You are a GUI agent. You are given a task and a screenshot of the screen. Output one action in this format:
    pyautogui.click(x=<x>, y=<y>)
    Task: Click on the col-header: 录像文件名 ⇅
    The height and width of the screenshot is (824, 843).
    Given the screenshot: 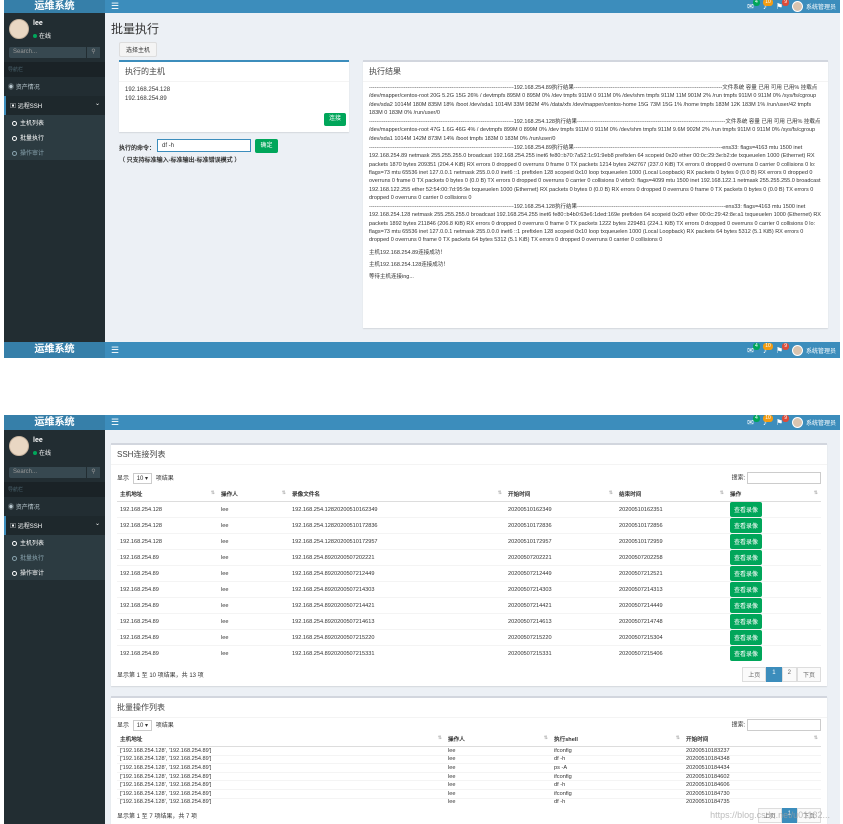 What is the action you would take?
    pyautogui.click(x=397, y=494)
    